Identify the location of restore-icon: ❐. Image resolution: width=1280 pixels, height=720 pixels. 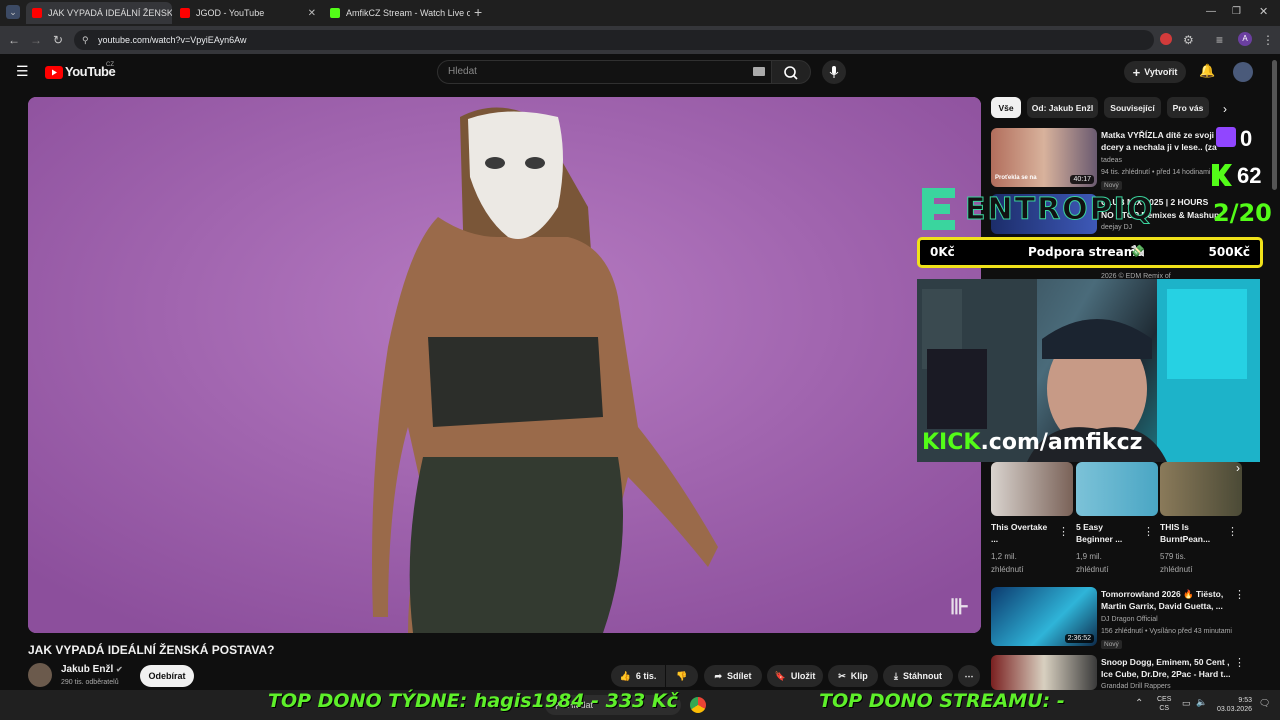
(1236, 12).